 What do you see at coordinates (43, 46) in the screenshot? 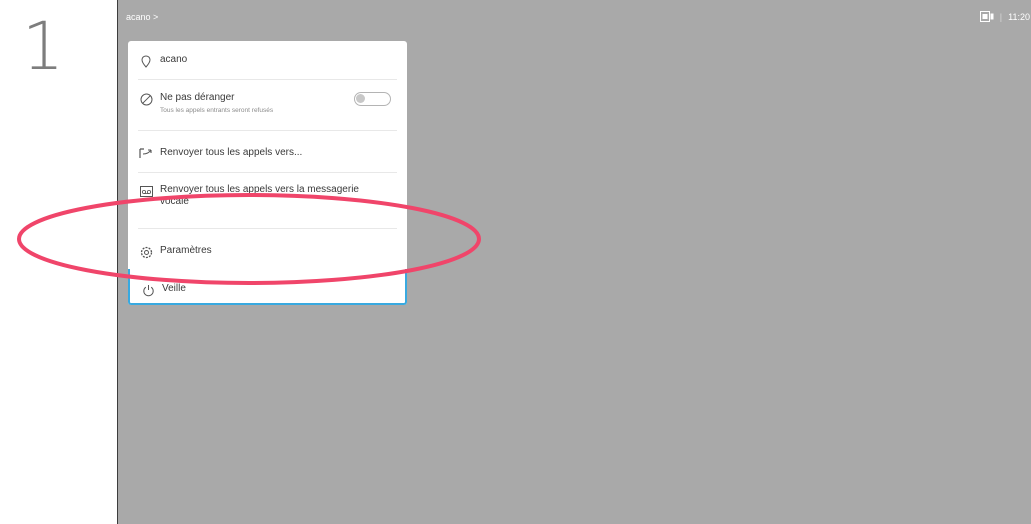
I see `step-number: 1` at bounding box center [43, 46].